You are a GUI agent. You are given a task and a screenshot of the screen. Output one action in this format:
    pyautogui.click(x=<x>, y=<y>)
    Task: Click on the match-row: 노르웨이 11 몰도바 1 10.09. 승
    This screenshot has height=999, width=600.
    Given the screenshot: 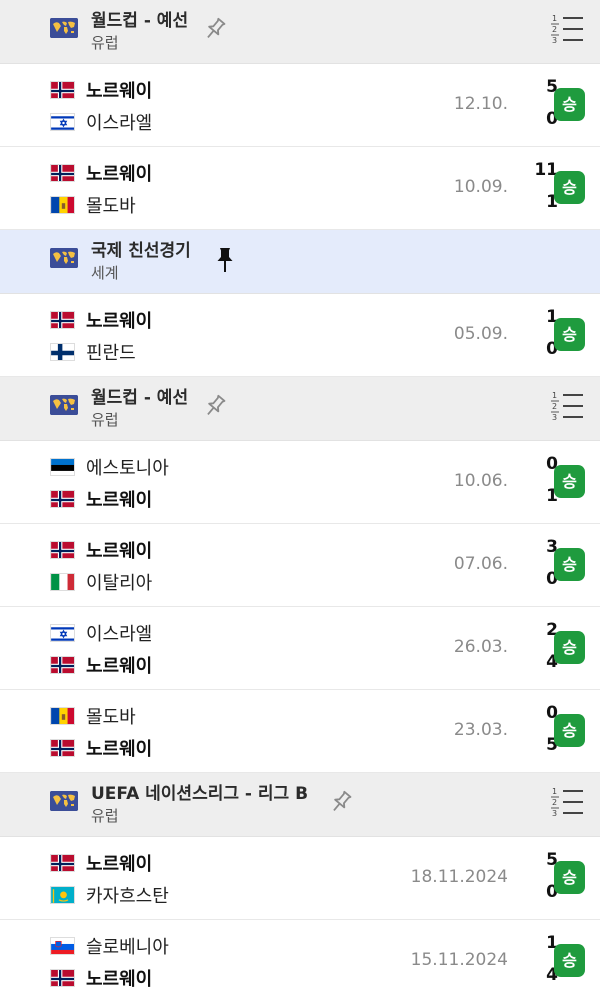 What is the action you would take?
    pyautogui.click(x=300, y=188)
    